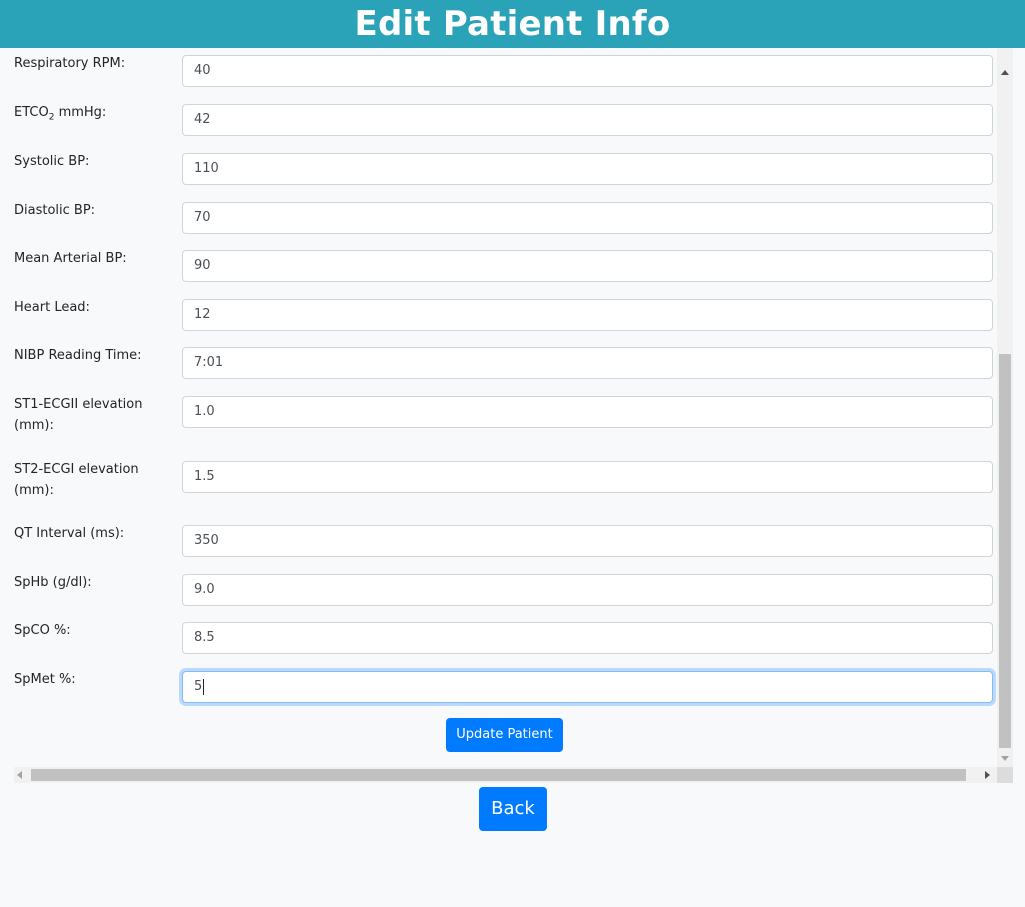 The width and height of the screenshot is (1025, 907). What do you see at coordinates (587, 687) in the screenshot?
I see `spmet-input: 5` at bounding box center [587, 687].